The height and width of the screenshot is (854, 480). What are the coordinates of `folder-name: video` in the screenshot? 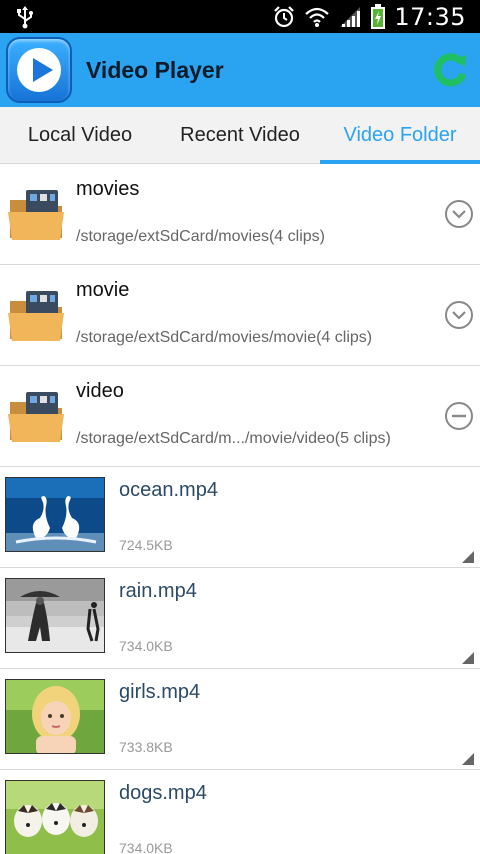 It's located at (100, 391).